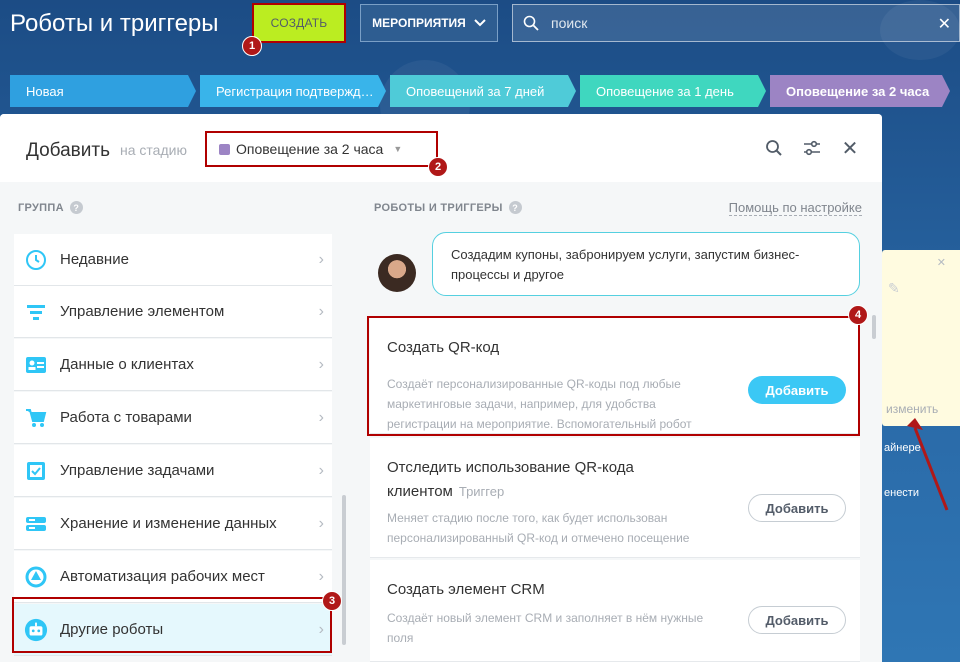 This screenshot has height=662, width=960. I want to click on group-item-clients: Данные о клиентах ›, so click(173, 365).